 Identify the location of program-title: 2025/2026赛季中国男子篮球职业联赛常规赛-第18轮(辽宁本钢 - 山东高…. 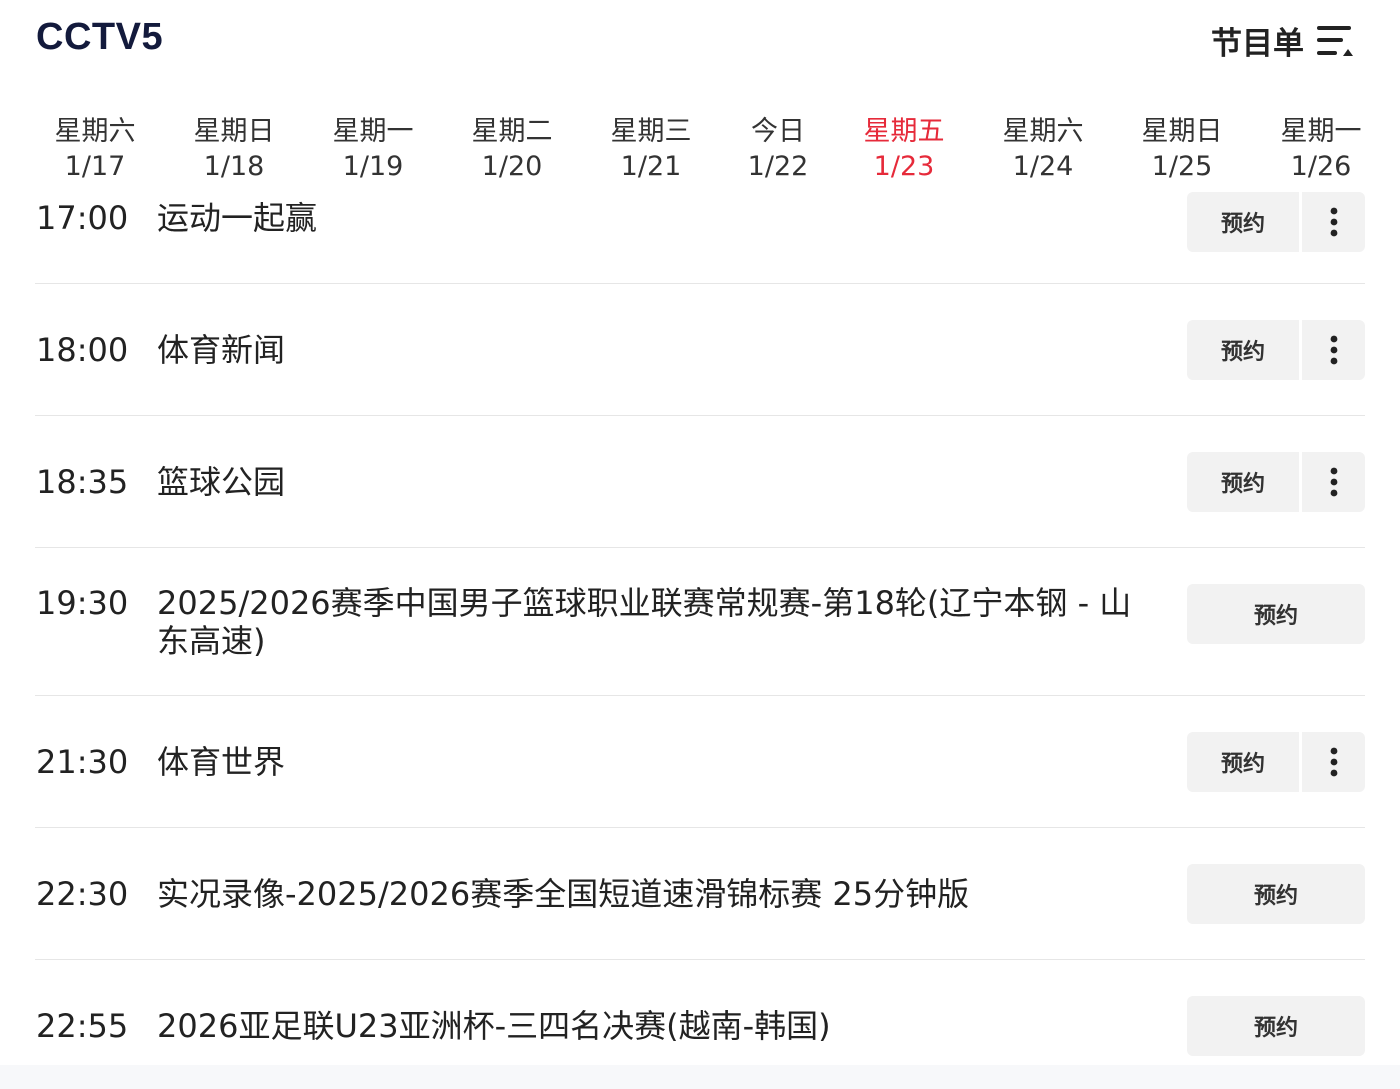
(644, 622).